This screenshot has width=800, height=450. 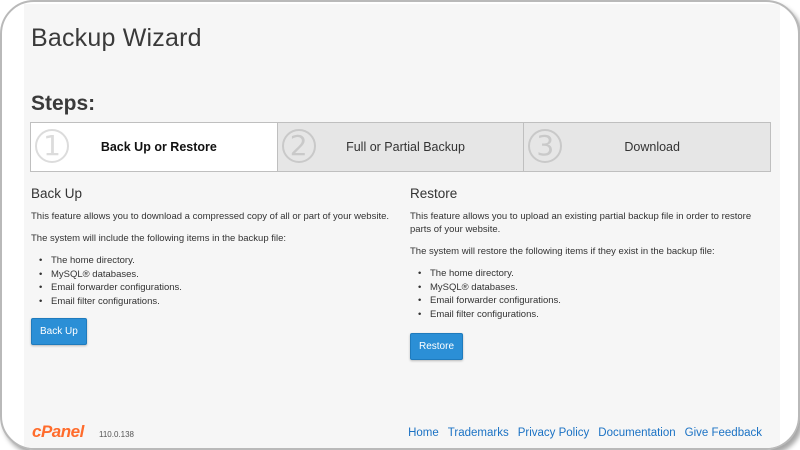 What do you see at coordinates (434, 193) in the screenshot?
I see `restore-heading: Restore` at bounding box center [434, 193].